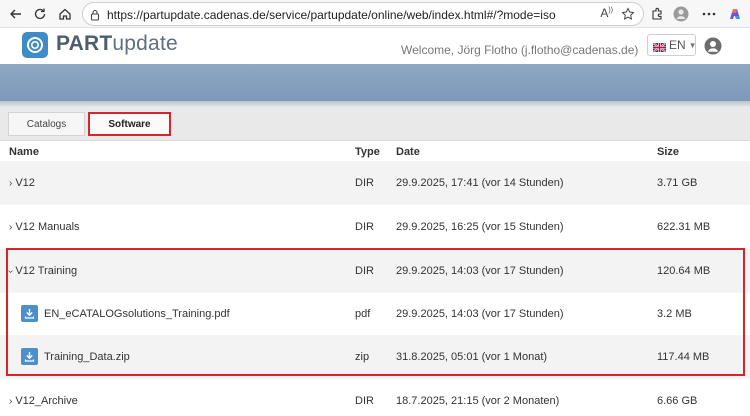 The image size is (750, 416). Describe the element at coordinates (683, 357) in the screenshot. I see `row-size: 117.44 MB` at that location.